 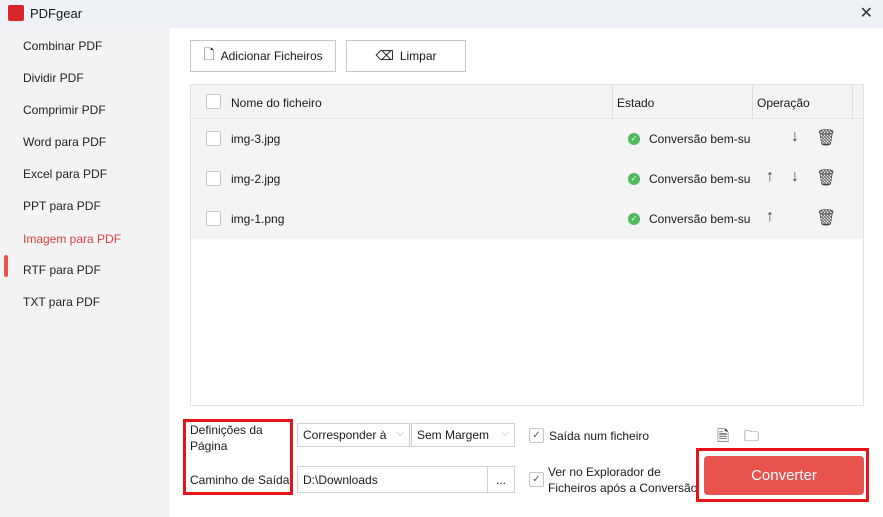 I want to click on add-files-label: Adicionar Ficheiros, so click(x=271, y=56).